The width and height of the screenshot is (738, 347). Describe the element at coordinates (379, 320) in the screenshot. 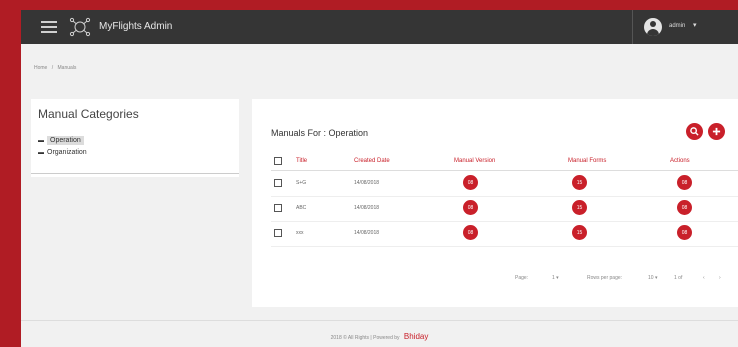

I see `footer-divider` at that location.